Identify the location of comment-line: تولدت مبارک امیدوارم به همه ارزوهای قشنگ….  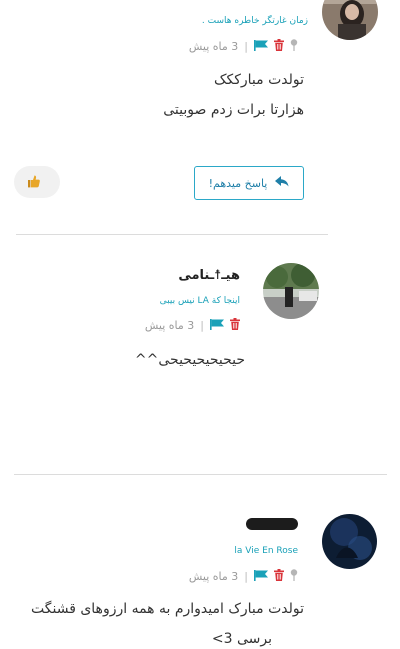
(167, 609).